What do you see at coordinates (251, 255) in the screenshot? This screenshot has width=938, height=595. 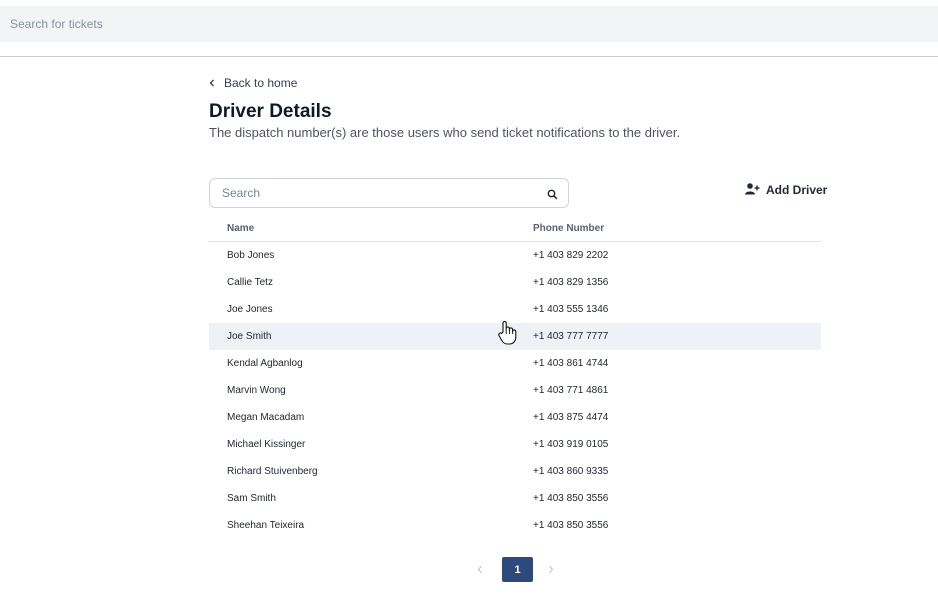 I see `driver-name: Bob Jones` at bounding box center [251, 255].